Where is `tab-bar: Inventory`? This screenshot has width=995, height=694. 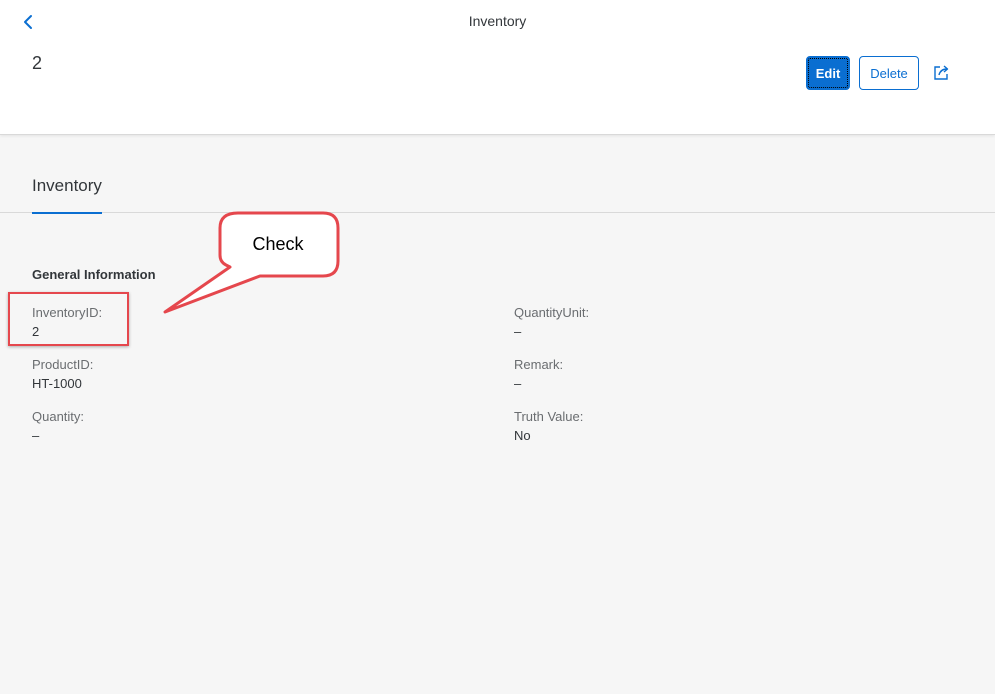 tab-bar: Inventory is located at coordinates (497, 174).